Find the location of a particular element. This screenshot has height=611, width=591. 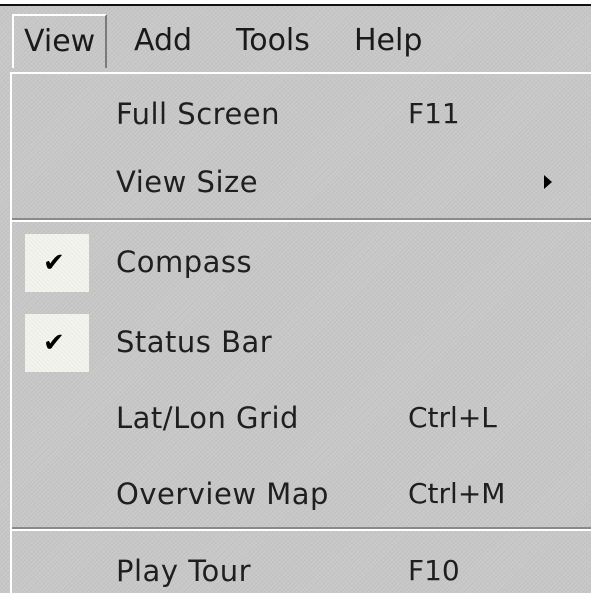

checkbox-status-bar: ✔ is located at coordinates (57, 343).